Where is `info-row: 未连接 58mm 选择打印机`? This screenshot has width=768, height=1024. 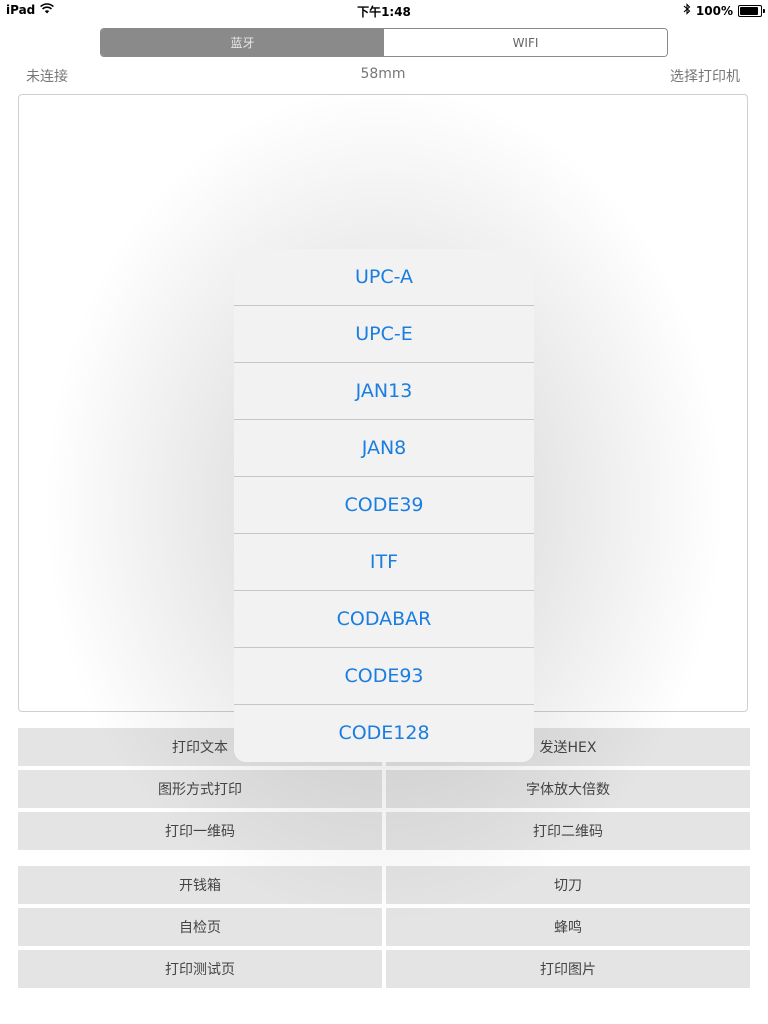
info-row: 未连接 58mm 选择打印机 is located at coordinates (383, 76).